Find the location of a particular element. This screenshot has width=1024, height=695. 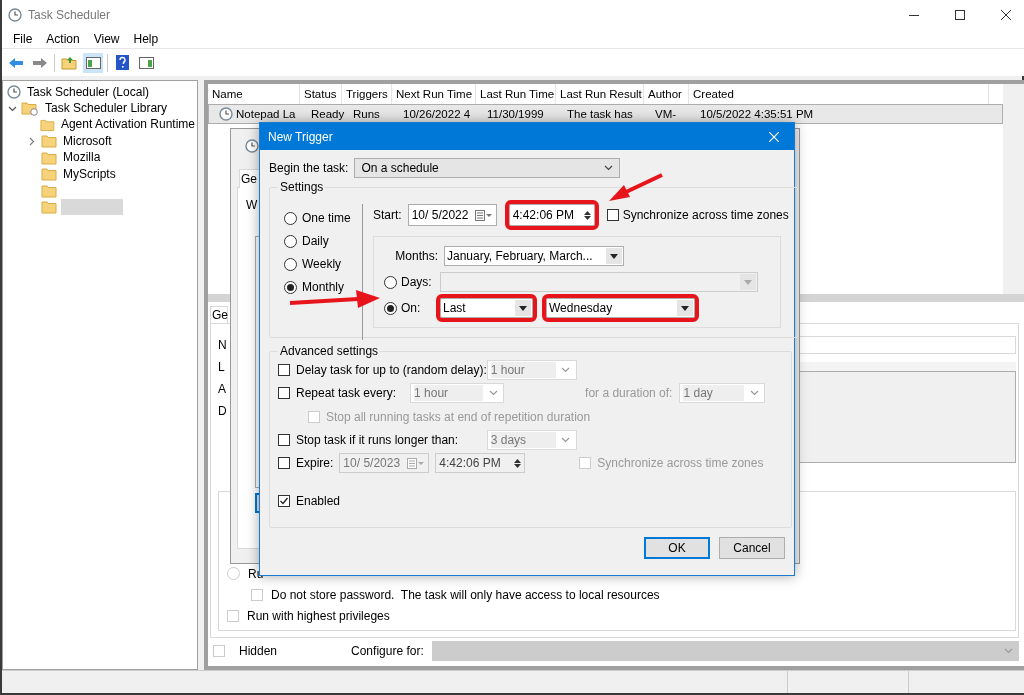

field-label: Begin the task: is located at coordinates (309, 168).